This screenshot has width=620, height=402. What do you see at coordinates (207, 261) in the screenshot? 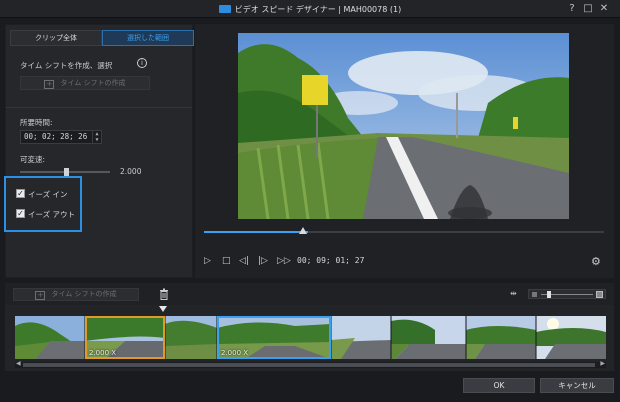
I see `play-icon: ▷` at bounding box center [207, 261].